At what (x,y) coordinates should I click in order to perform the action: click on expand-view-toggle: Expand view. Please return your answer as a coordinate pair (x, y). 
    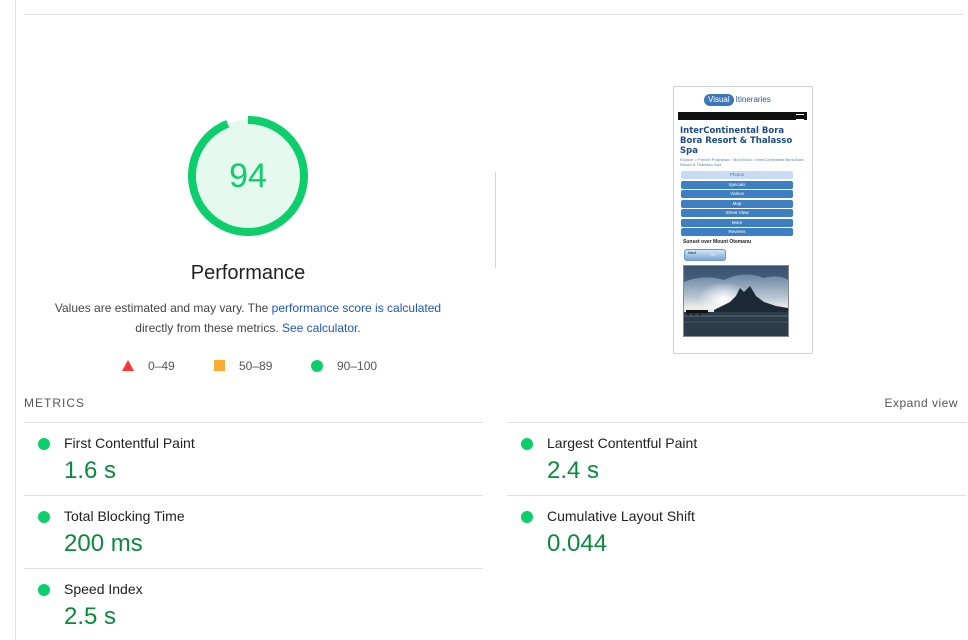
    Looking at the image, I should click on (921, 403).